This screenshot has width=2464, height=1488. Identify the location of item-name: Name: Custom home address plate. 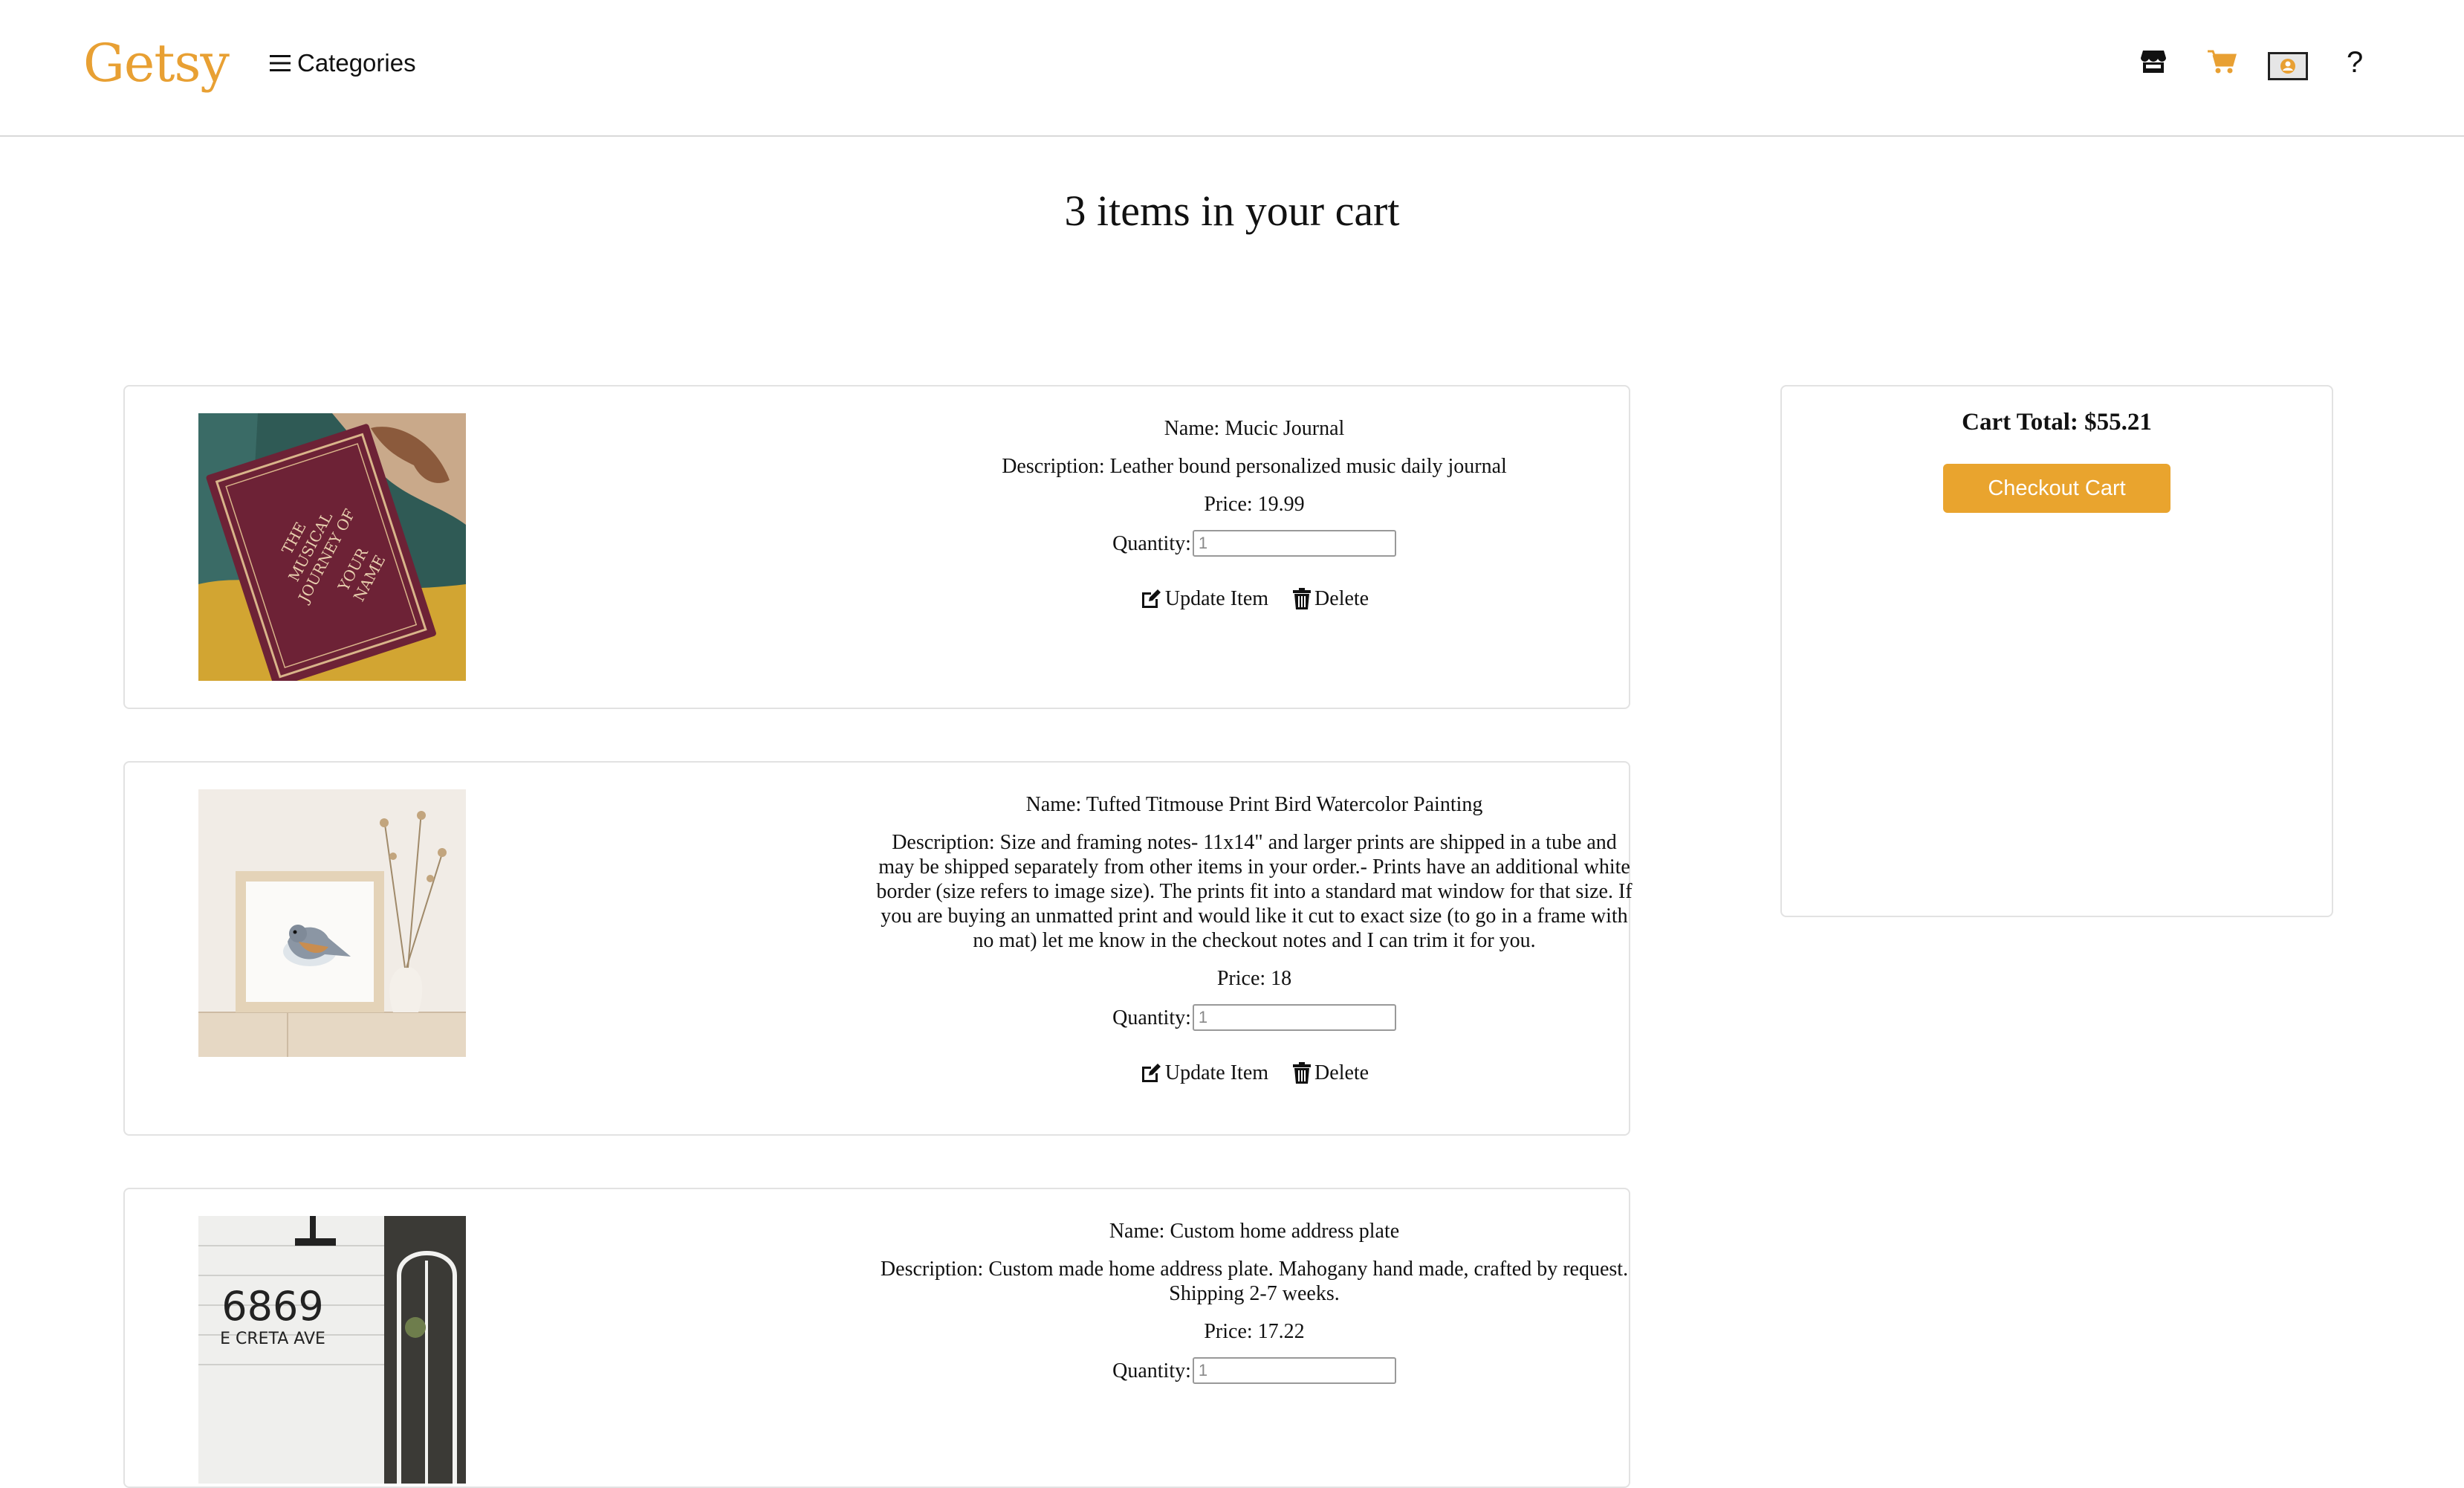
(1254, 1231).